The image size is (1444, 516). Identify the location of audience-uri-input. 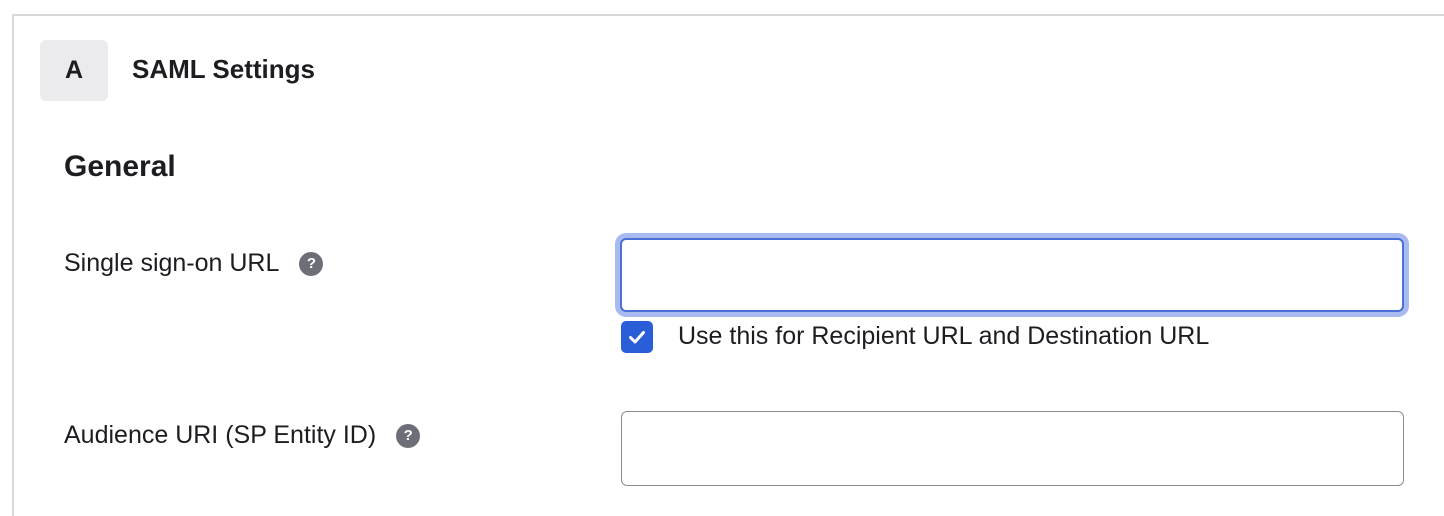
(1012, 448).